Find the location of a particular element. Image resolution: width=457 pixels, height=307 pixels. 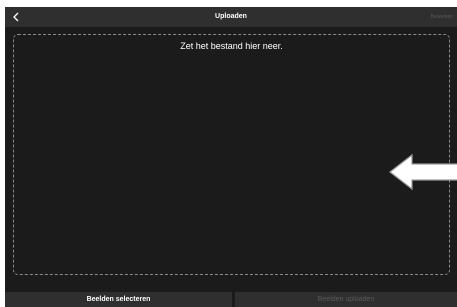

drop-zone-text: Zet het bestand hier neer. is located at coordinates (231, 46).